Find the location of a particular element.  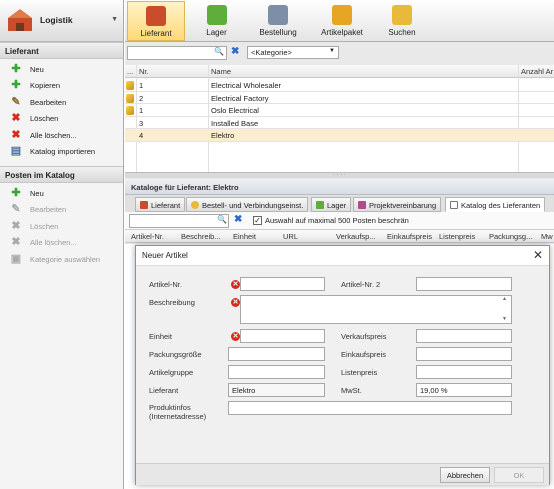

tab-bestell-verbindung: Bestell- und Verbindungseinst. is located at coordinates (247, 204).